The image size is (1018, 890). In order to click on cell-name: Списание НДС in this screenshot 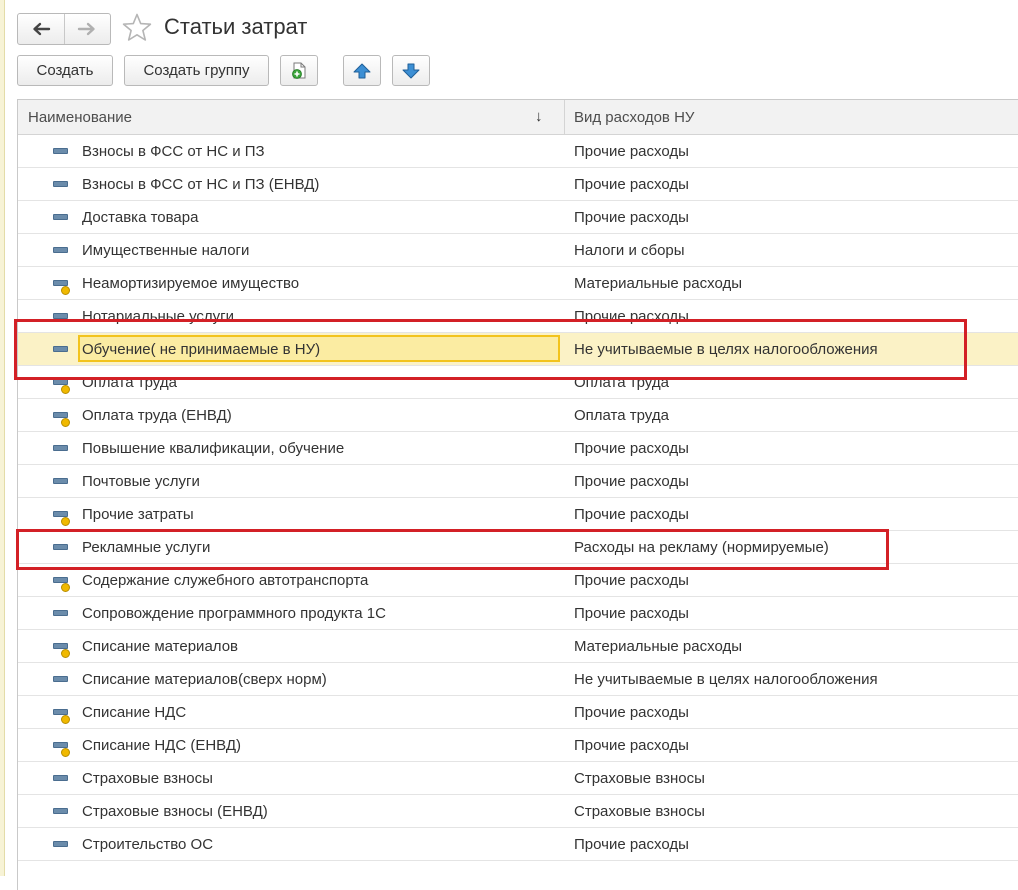, I will do `click(134, 712)`.